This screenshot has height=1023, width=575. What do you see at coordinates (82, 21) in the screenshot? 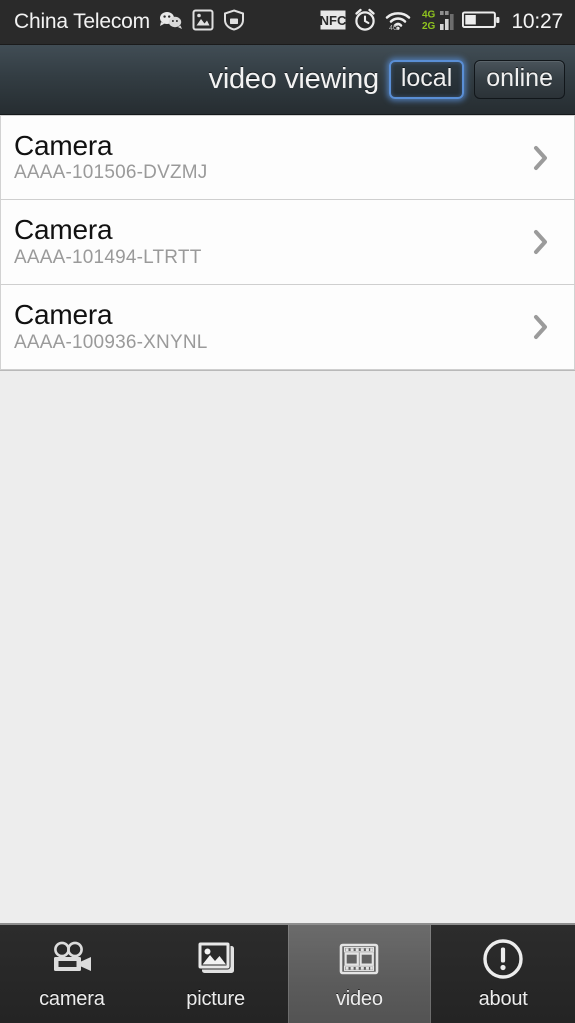
I see `carrier-label: China Telecom` at bounding box center [82, 21].